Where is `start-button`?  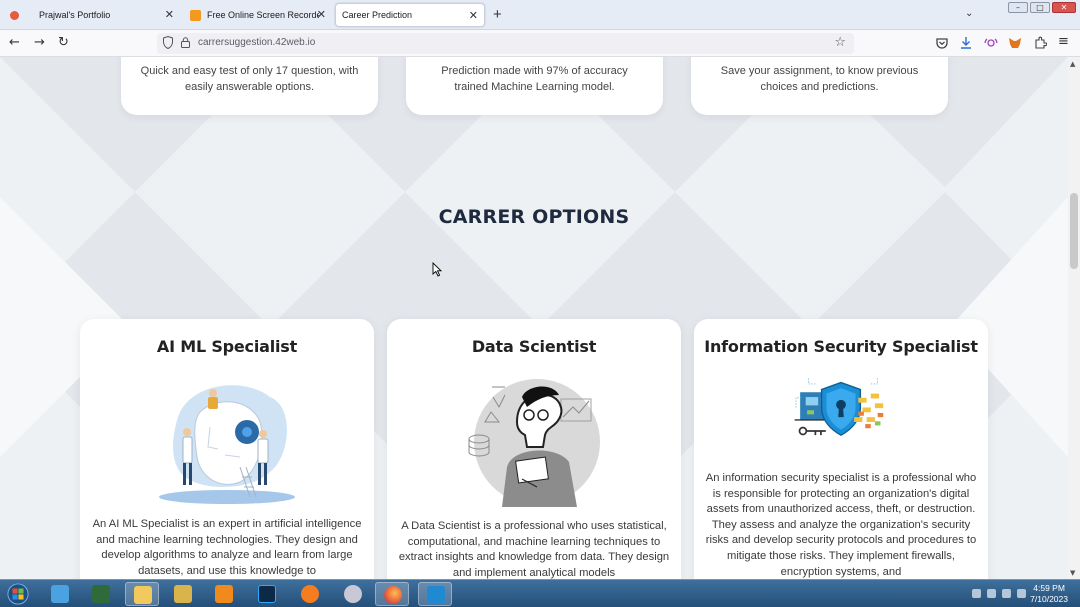 start-button is located at coordinates (18, 594).